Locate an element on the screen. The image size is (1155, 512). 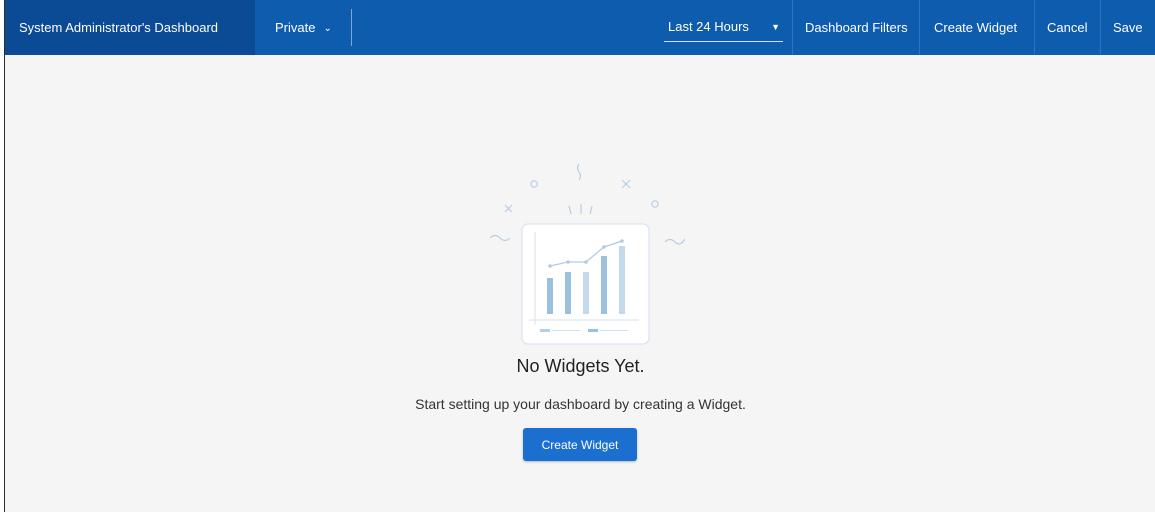
empty-chart-illustration is located at coordinates (587, 254).